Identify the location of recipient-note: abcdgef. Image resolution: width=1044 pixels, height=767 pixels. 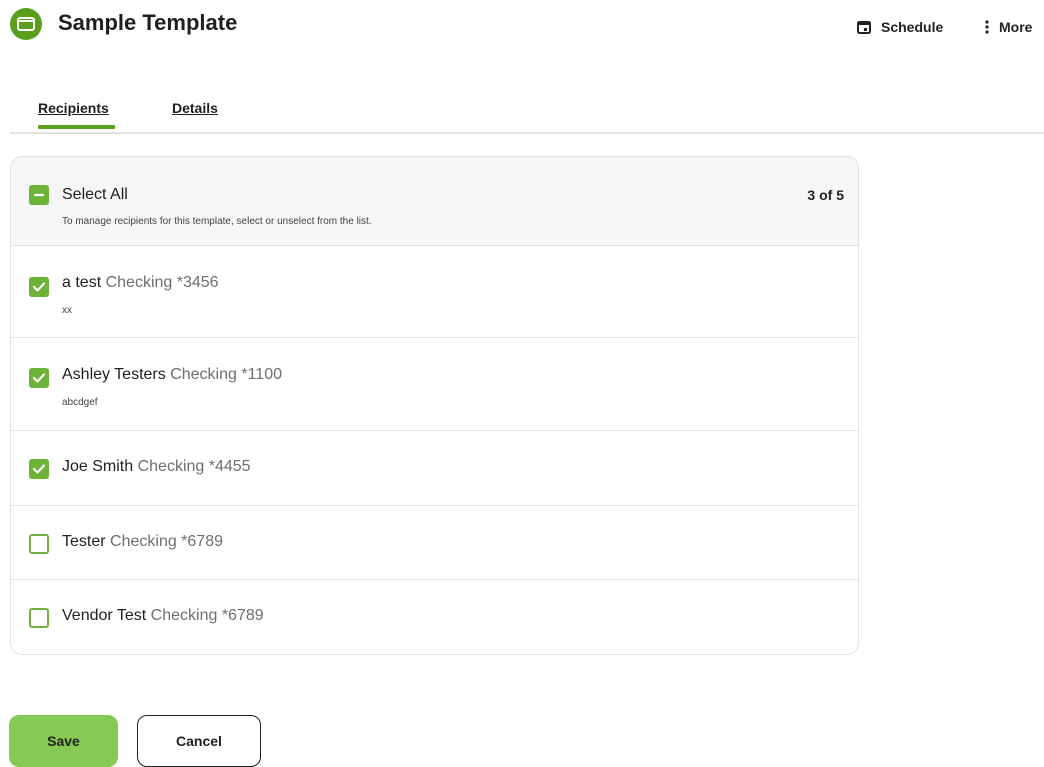
(80, 402).